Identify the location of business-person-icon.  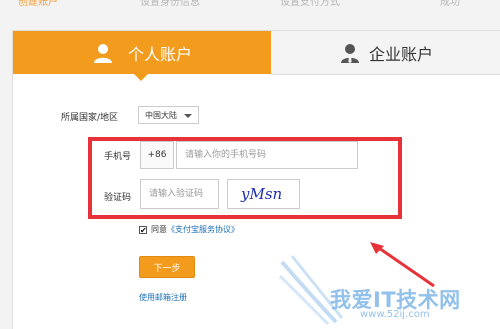
(349, 53).